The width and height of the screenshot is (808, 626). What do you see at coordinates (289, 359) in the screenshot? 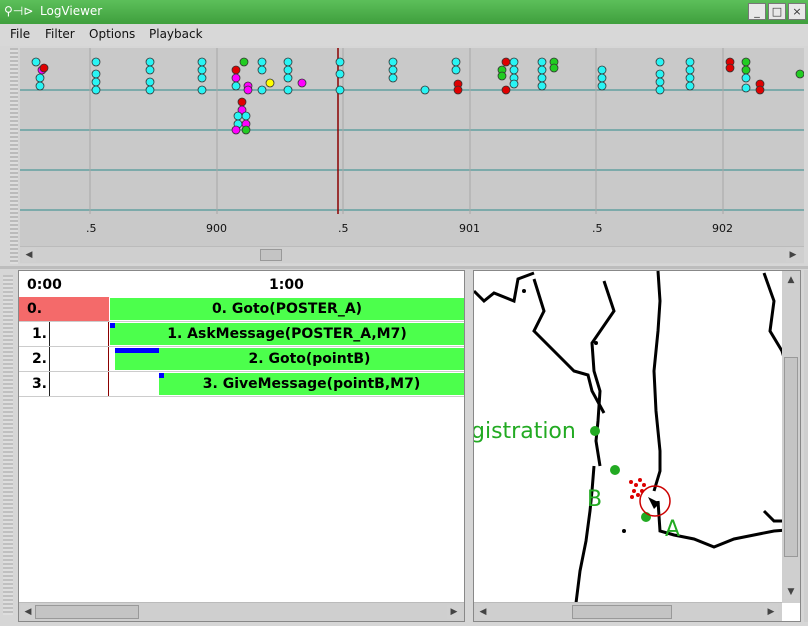
I see `task-bar: 2. Goto(pointB)` at bounding box center [289, 359].